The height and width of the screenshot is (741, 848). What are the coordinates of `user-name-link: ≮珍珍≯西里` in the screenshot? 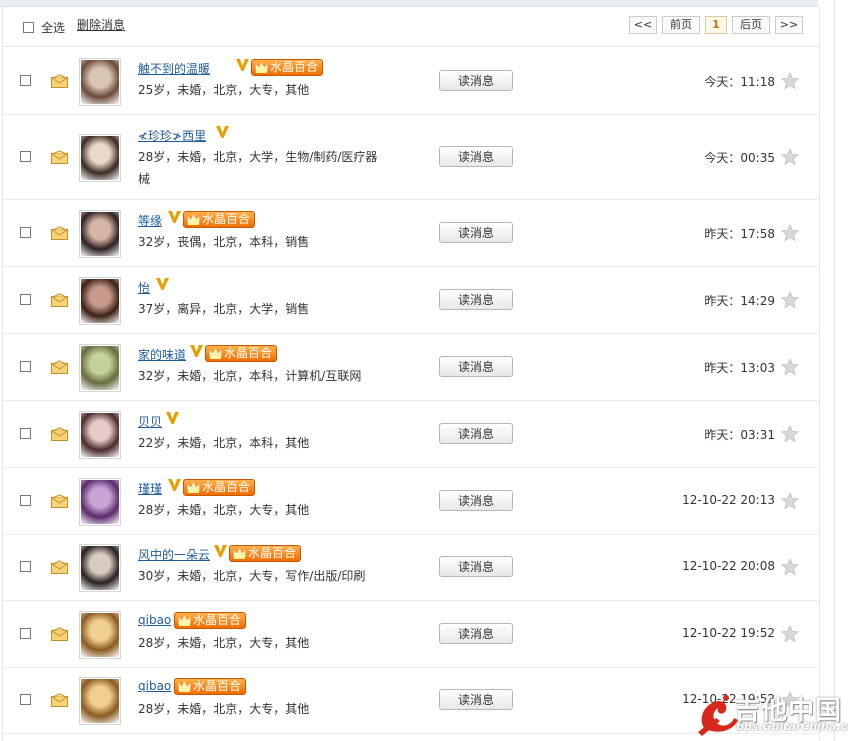 It's located at (172, 135).